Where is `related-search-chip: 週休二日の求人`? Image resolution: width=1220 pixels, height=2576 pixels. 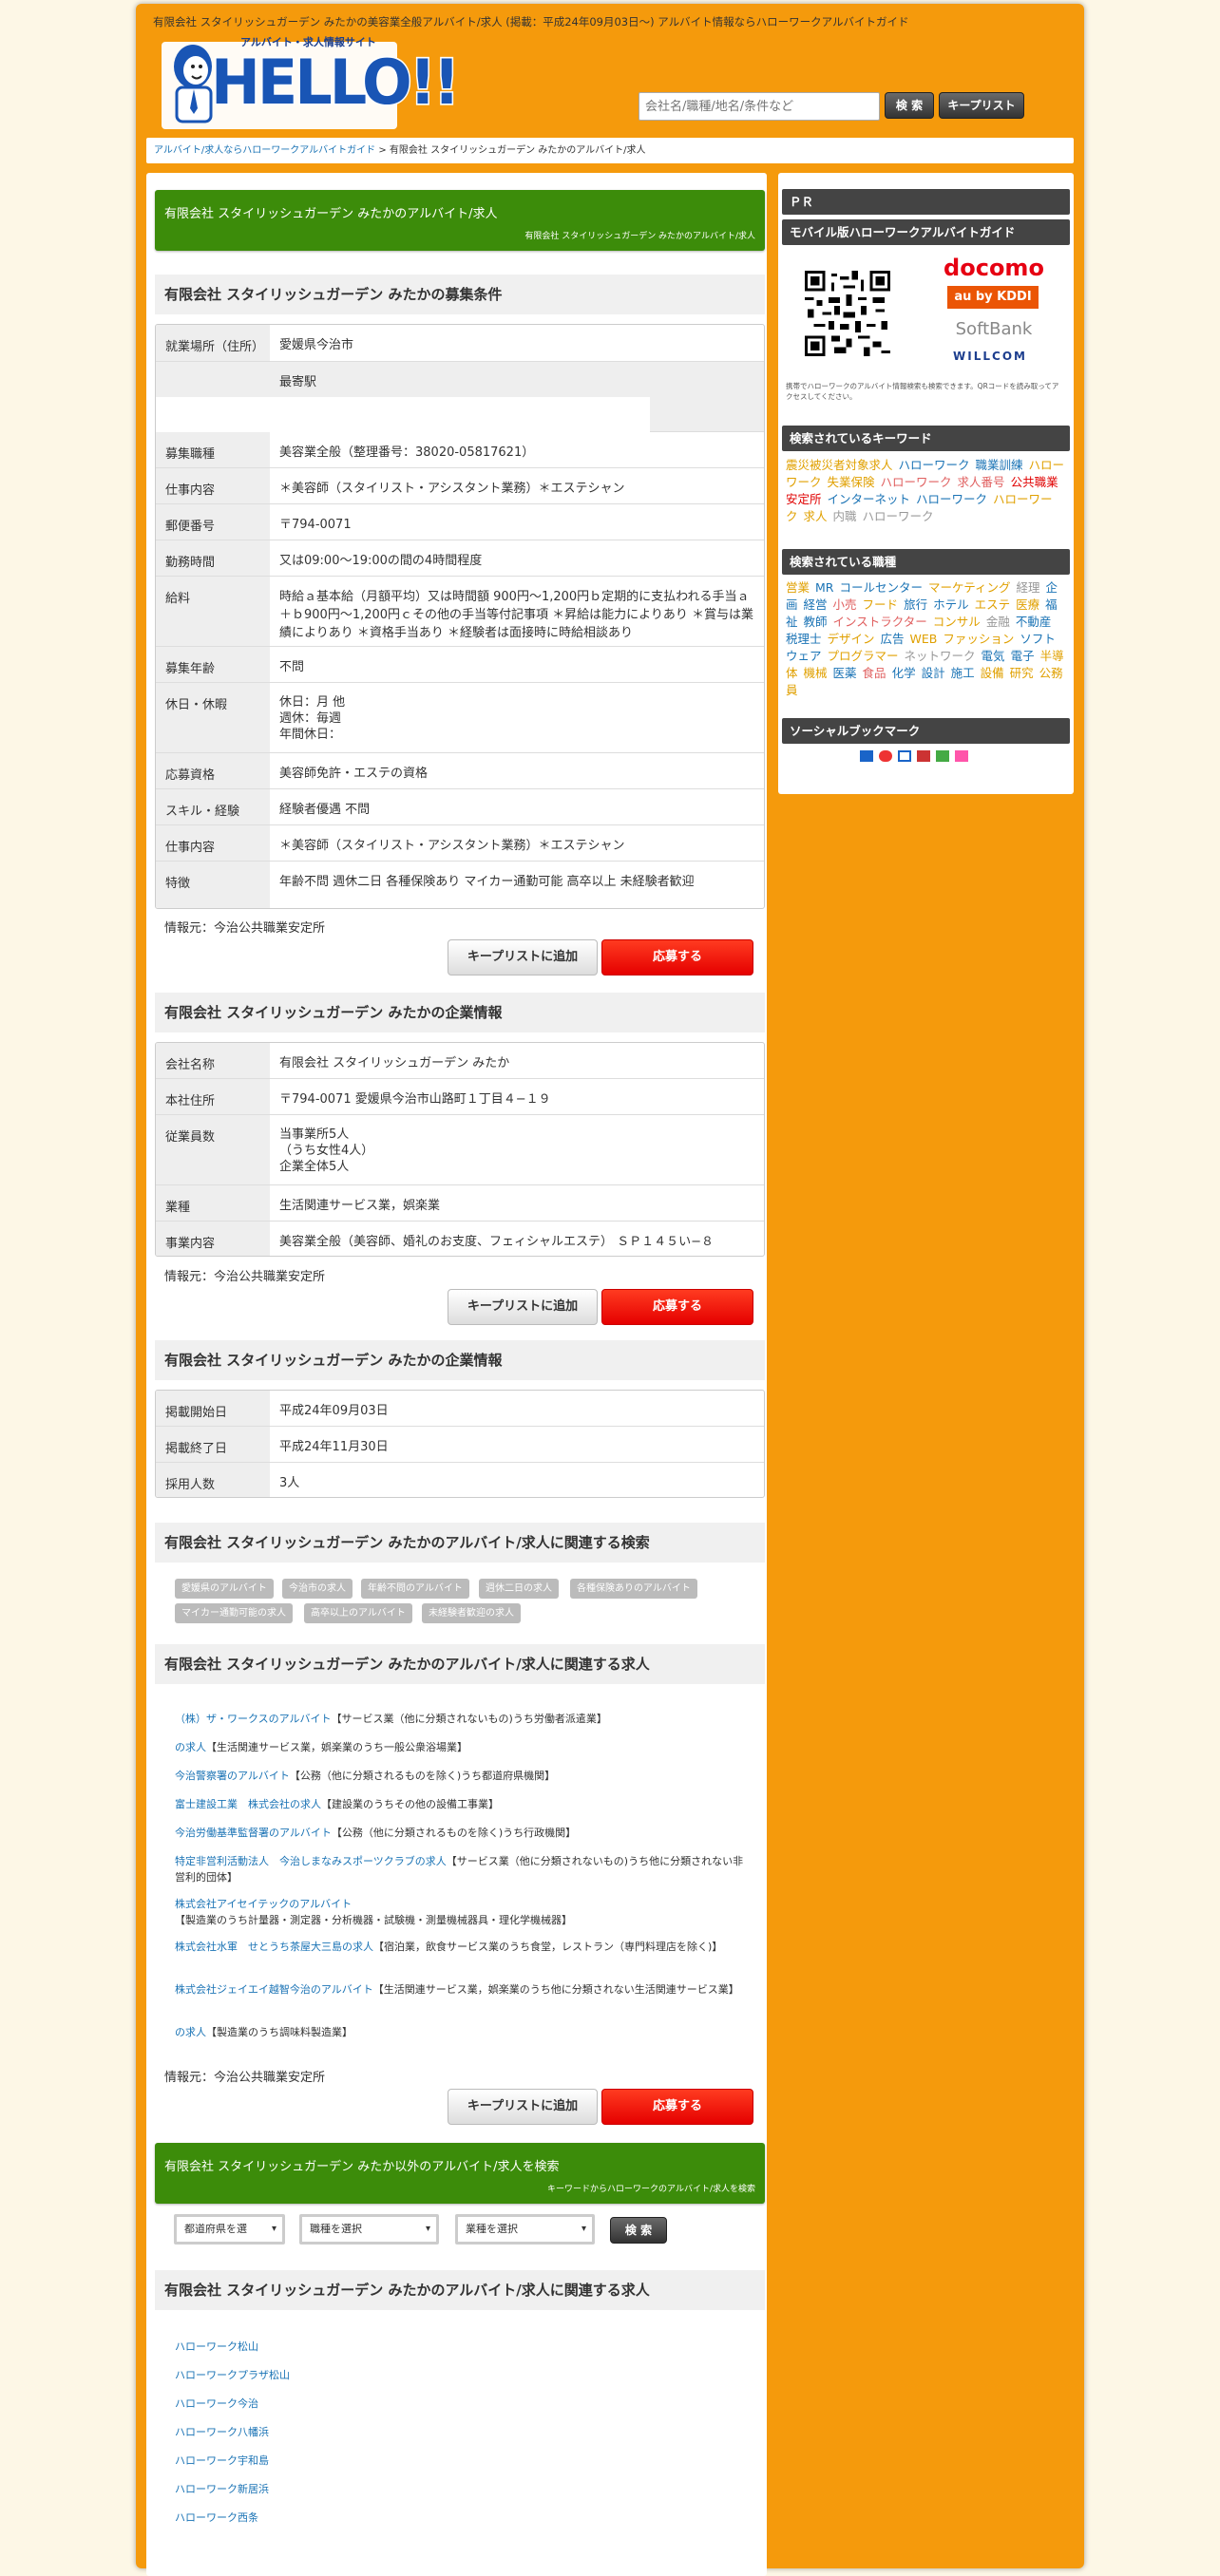 related-search-chip: 週休二日の求人 is located at coordinates (519, 1589).